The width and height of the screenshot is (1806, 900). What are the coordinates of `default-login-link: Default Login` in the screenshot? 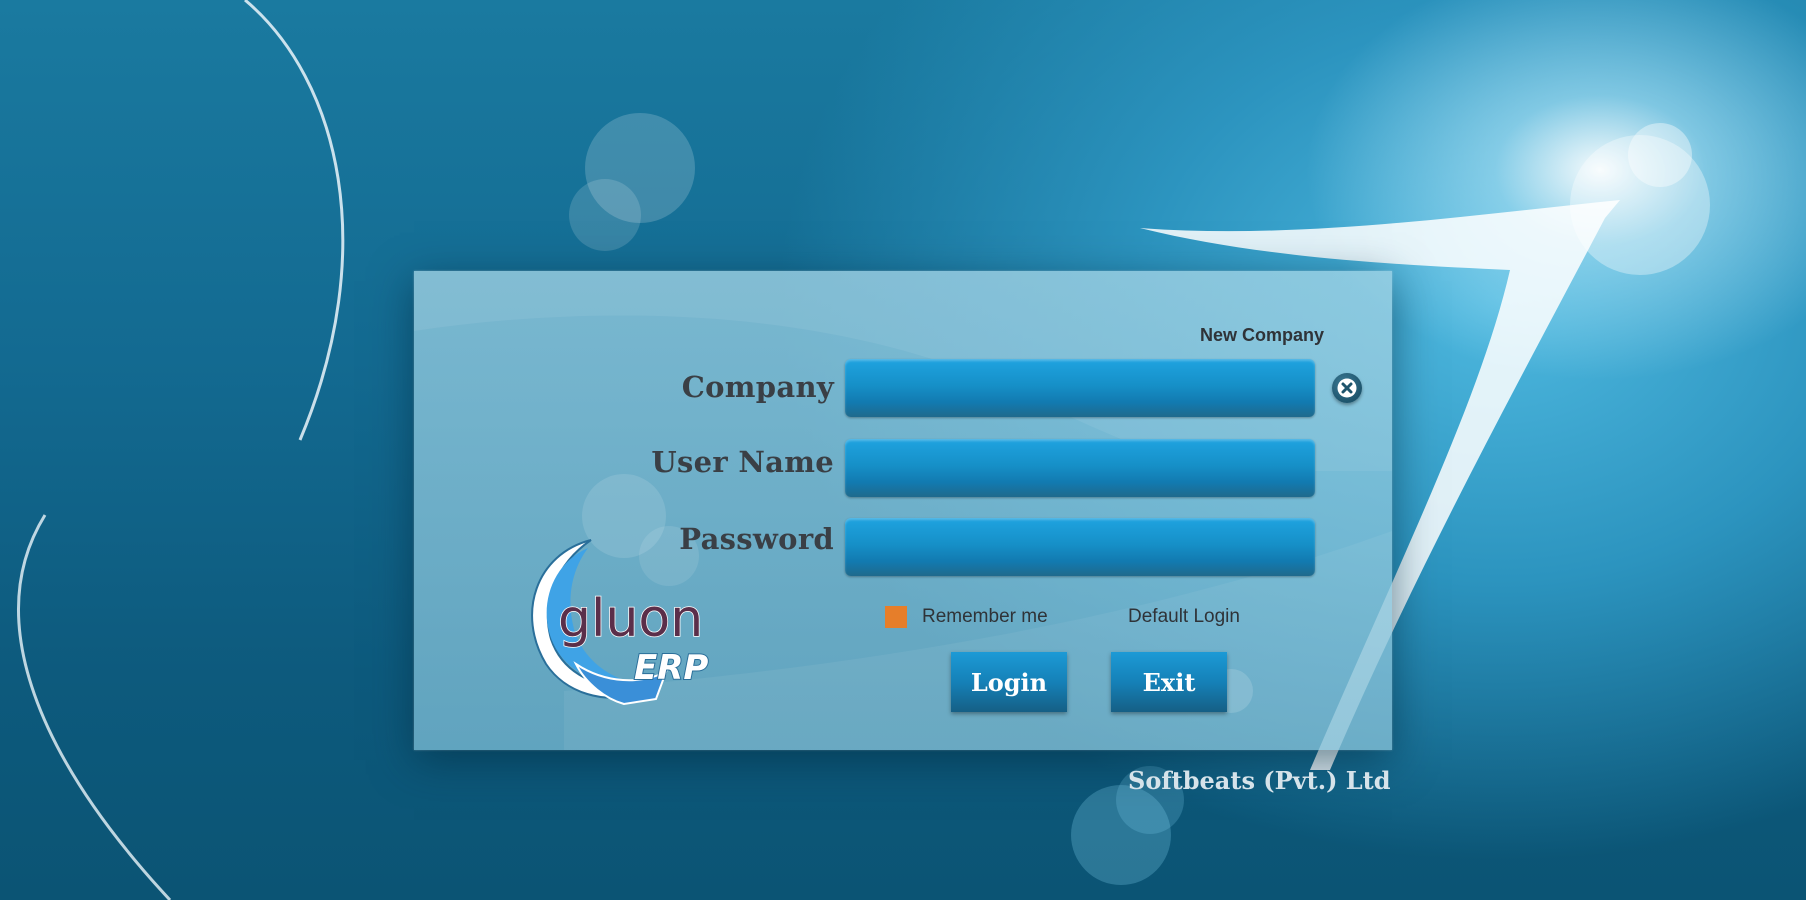 It's located at (1184, 617).